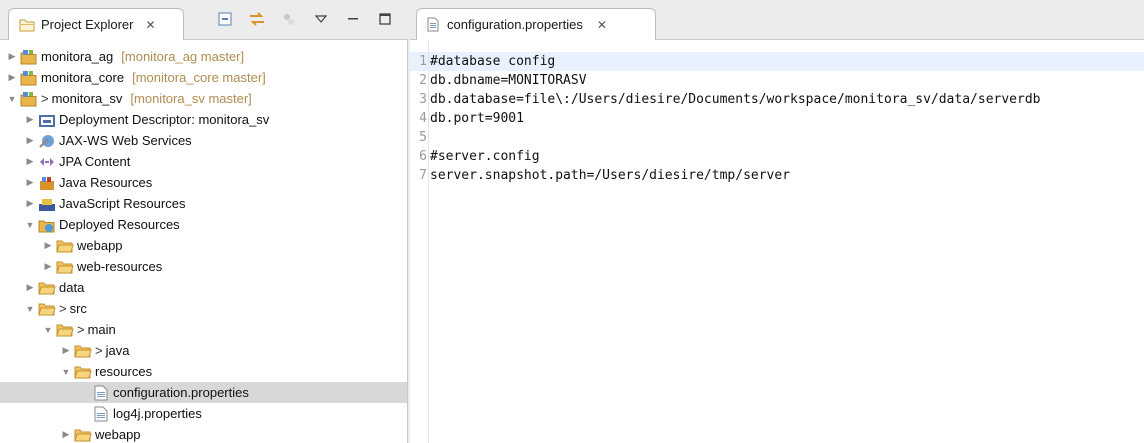 The width and height of the screenshot is (1144, 443). What do you see at coordinates (492, 61) in the screenshot?
I see `code-text: #database config` at bounding box center [492, 61].